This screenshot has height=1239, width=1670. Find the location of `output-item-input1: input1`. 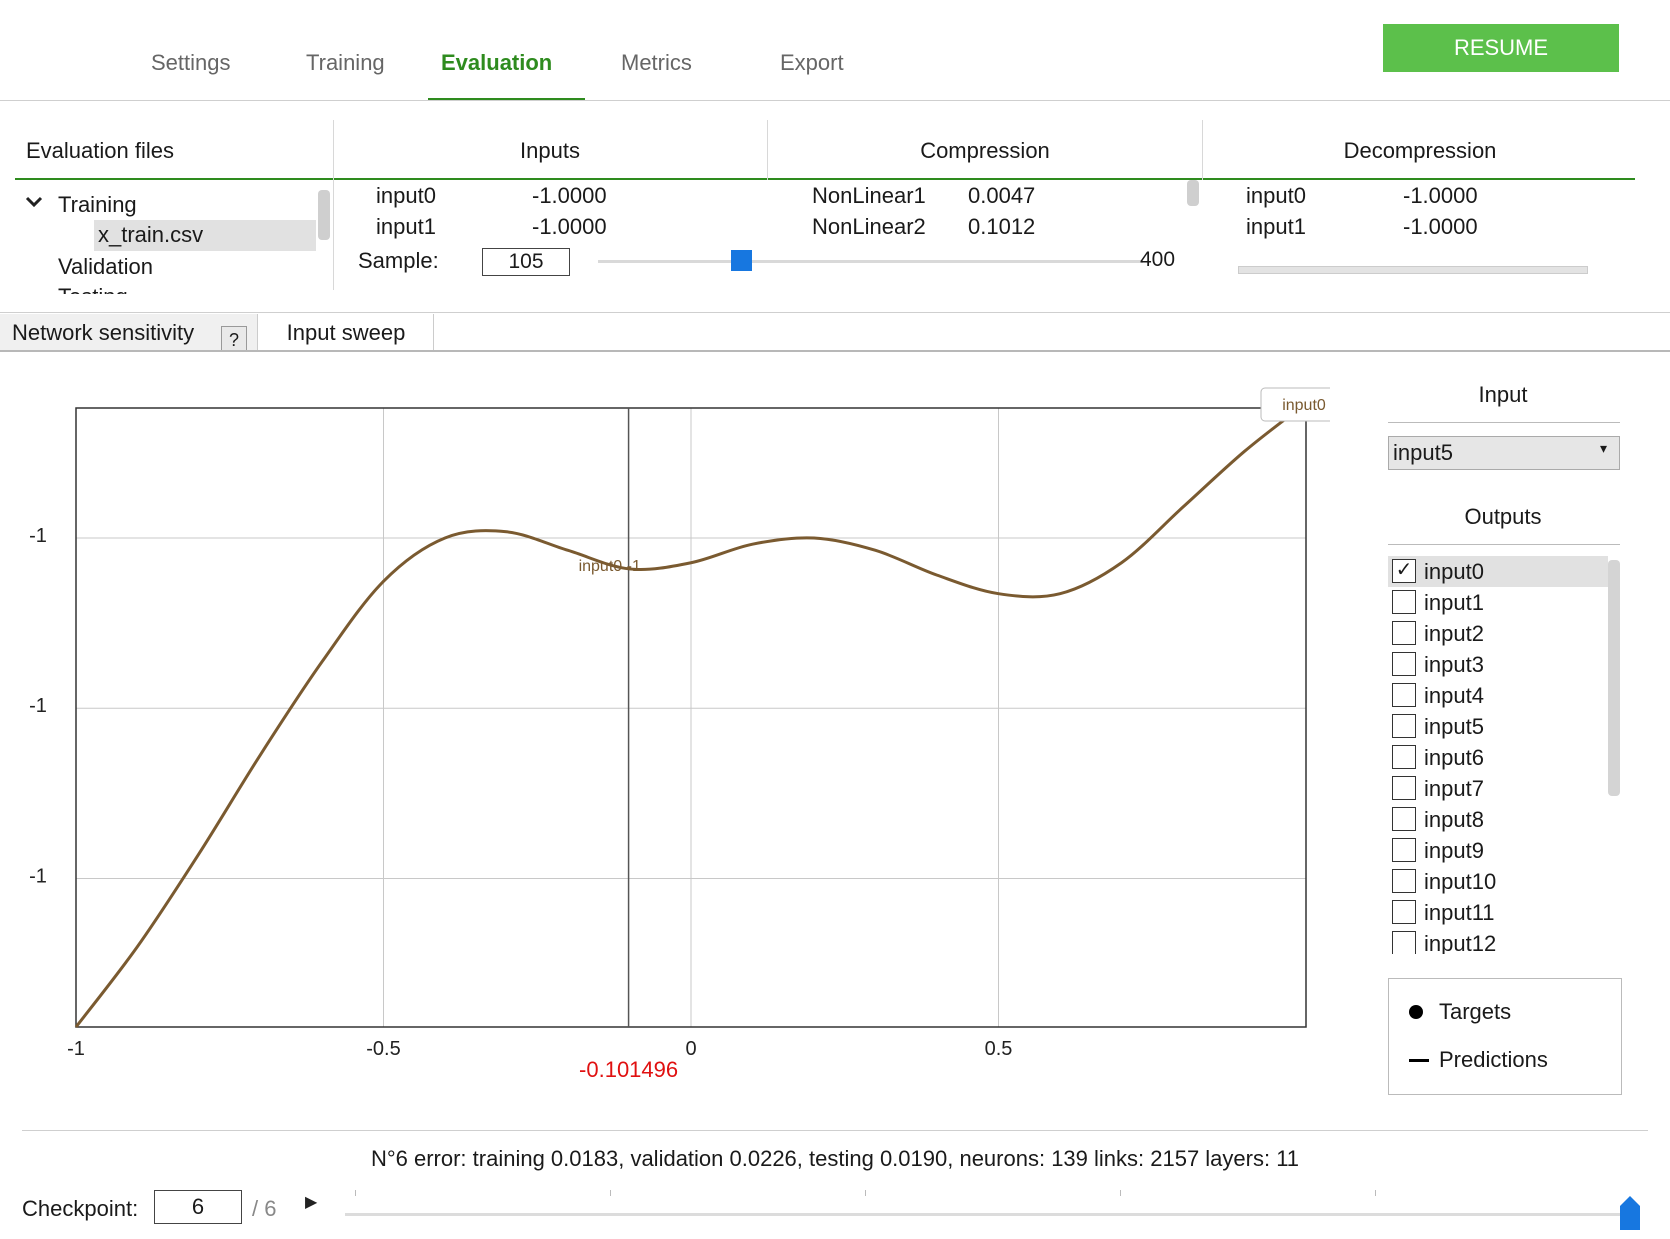

output-item-input1: input1 is located at coordinates (1498, 602).